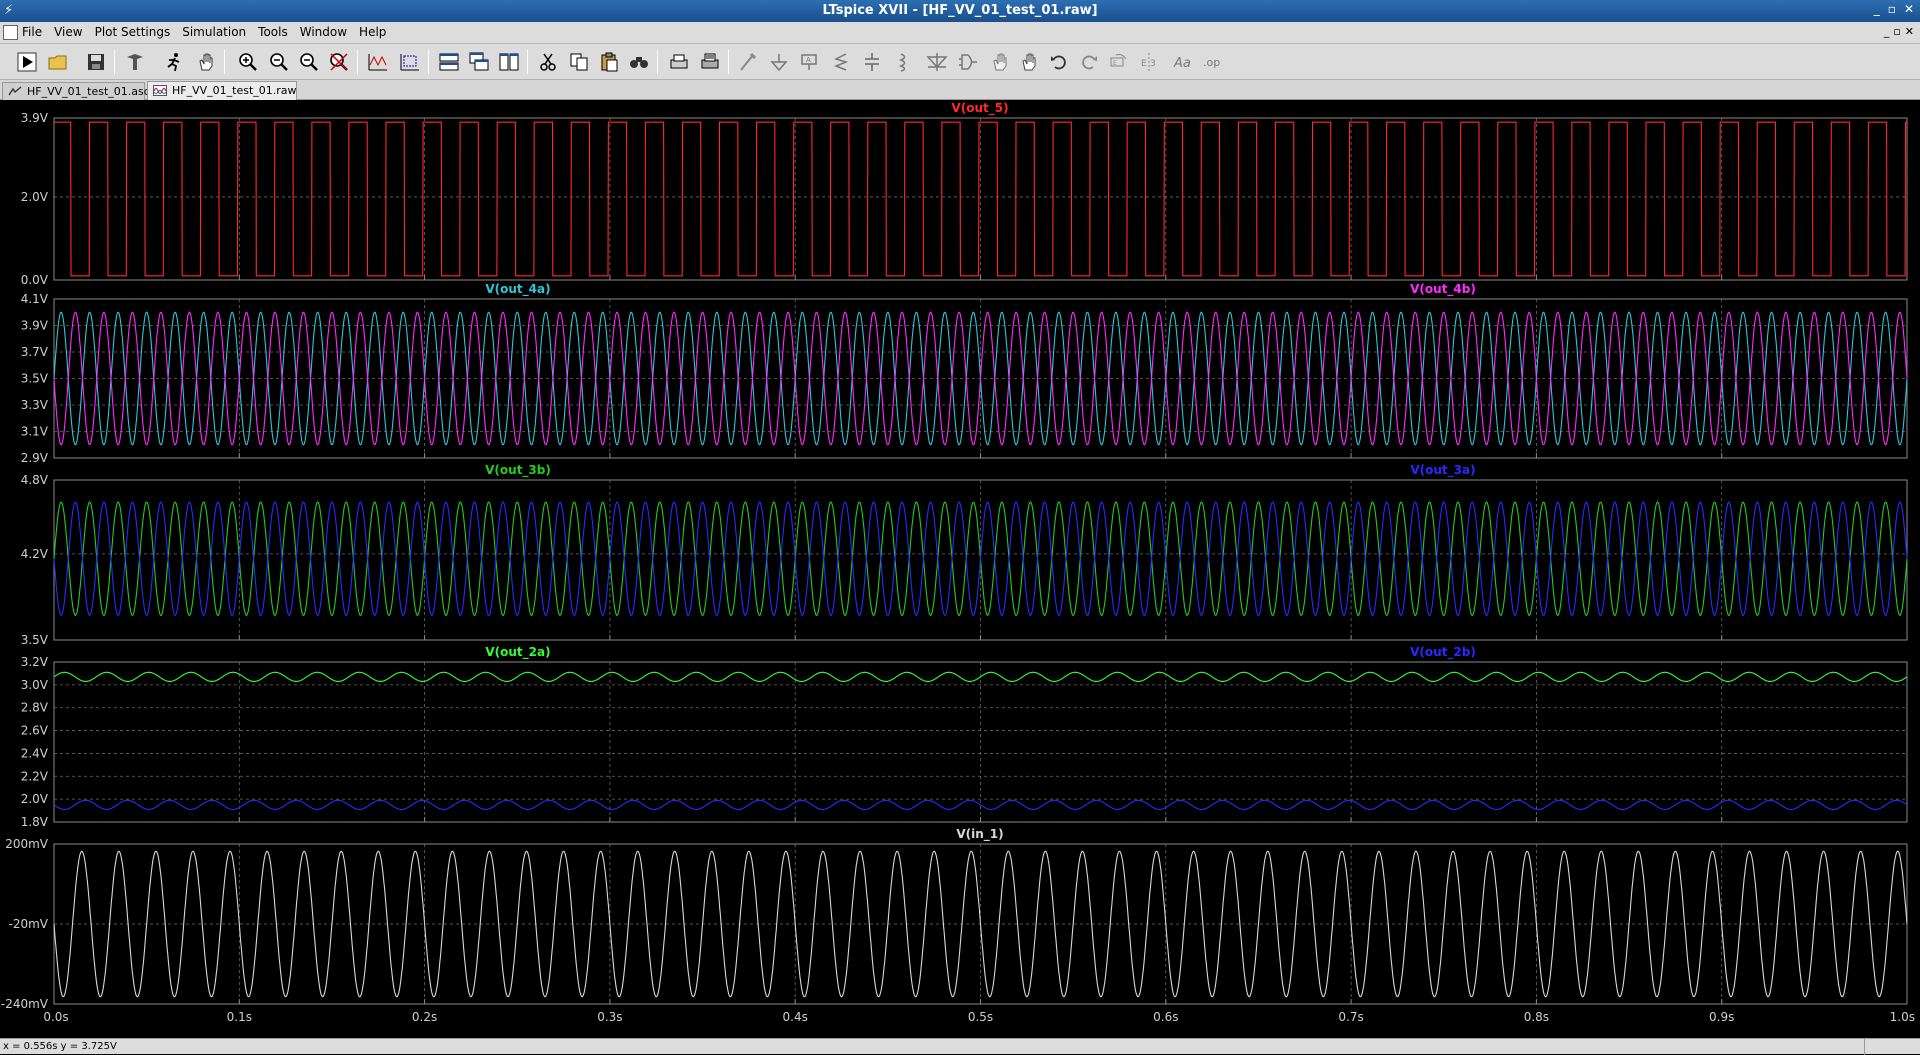 This screenshot has height=1055, width=1920. What do you see at coordinates (1119, 62) in the screenshot?
I see `rotate-icon: E` at bounding box center [1119, 62].